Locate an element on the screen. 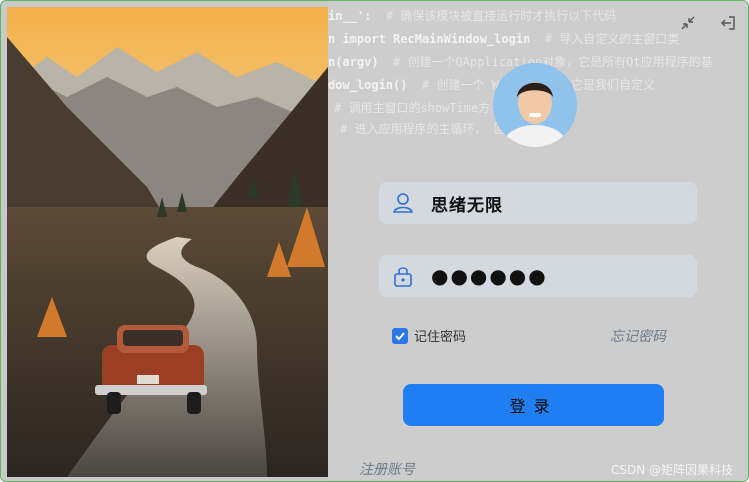  code-line: n(argv) is located at coordinates (353, 62).